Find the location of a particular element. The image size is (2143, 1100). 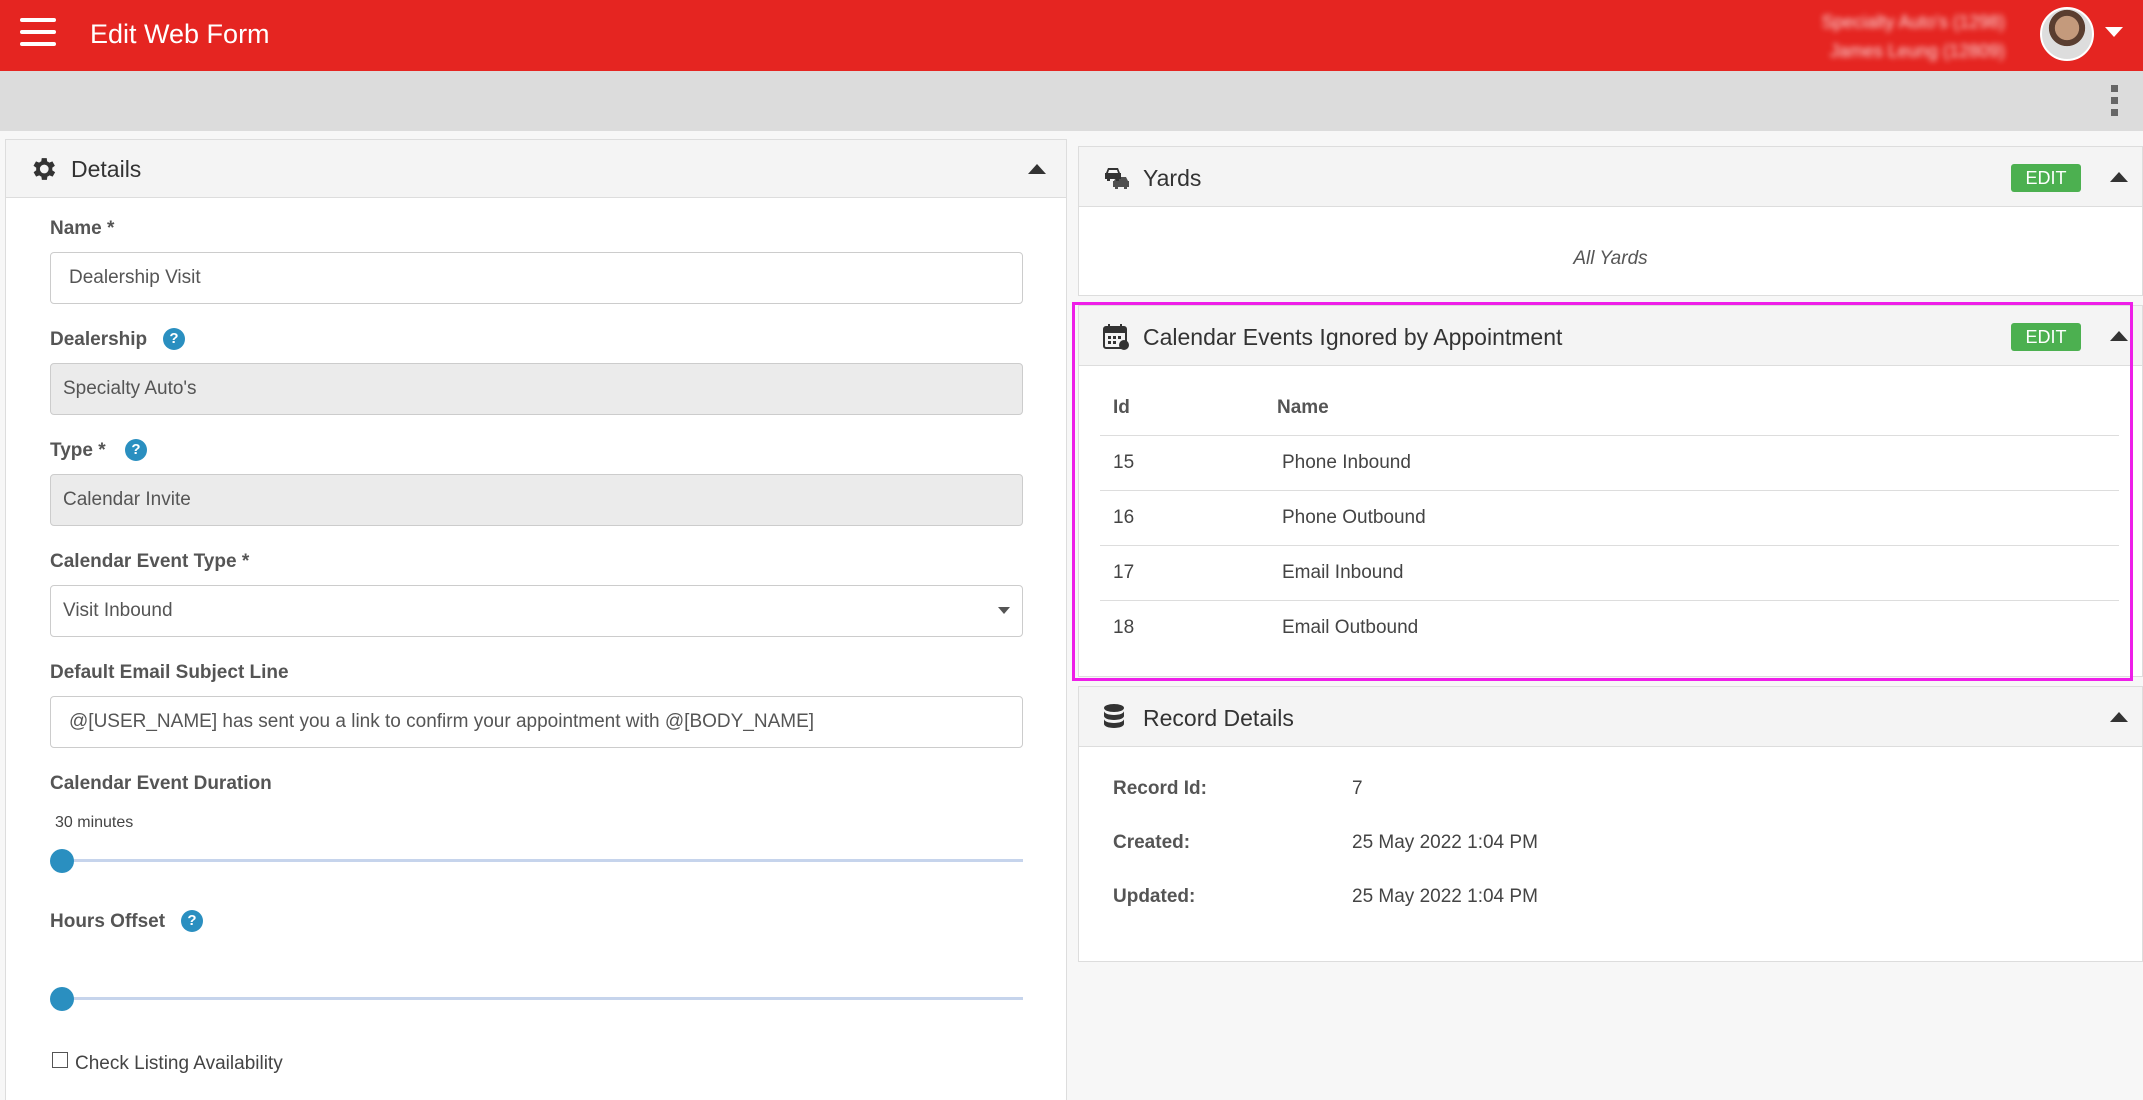

table-row: 15 Phone Inbound is located at coordinates (1609, 462).